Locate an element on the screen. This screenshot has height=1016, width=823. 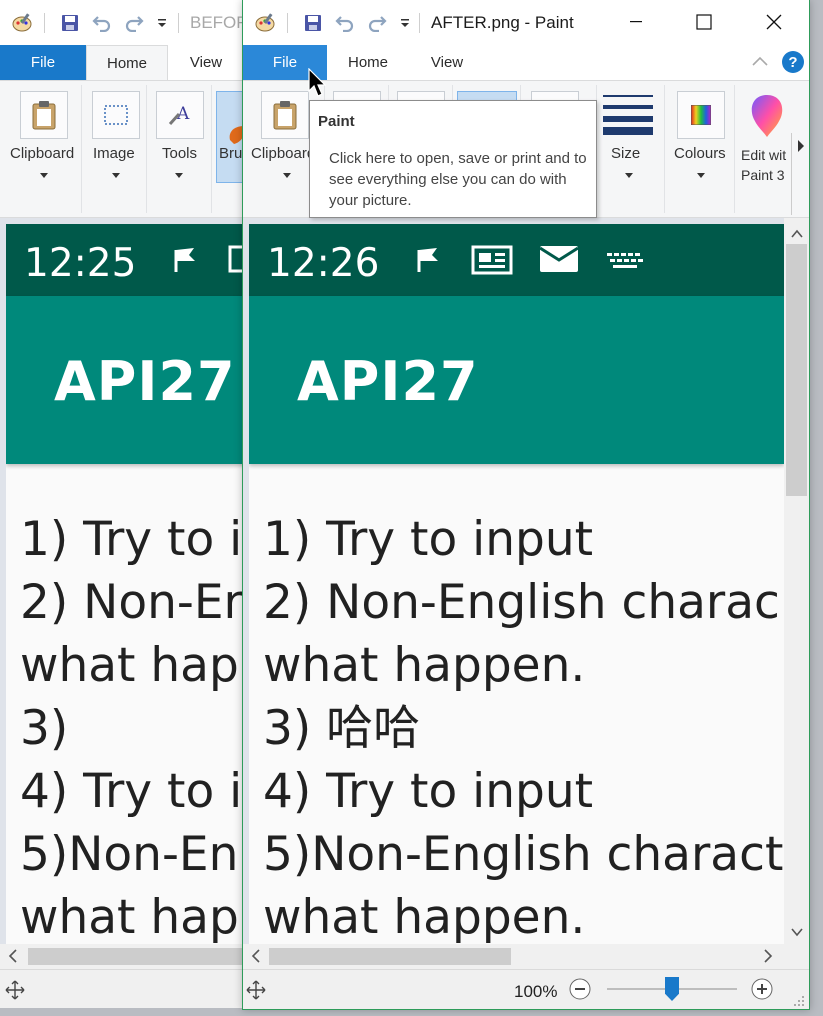
colours-group: Colours is located at coordinates (703, 149).